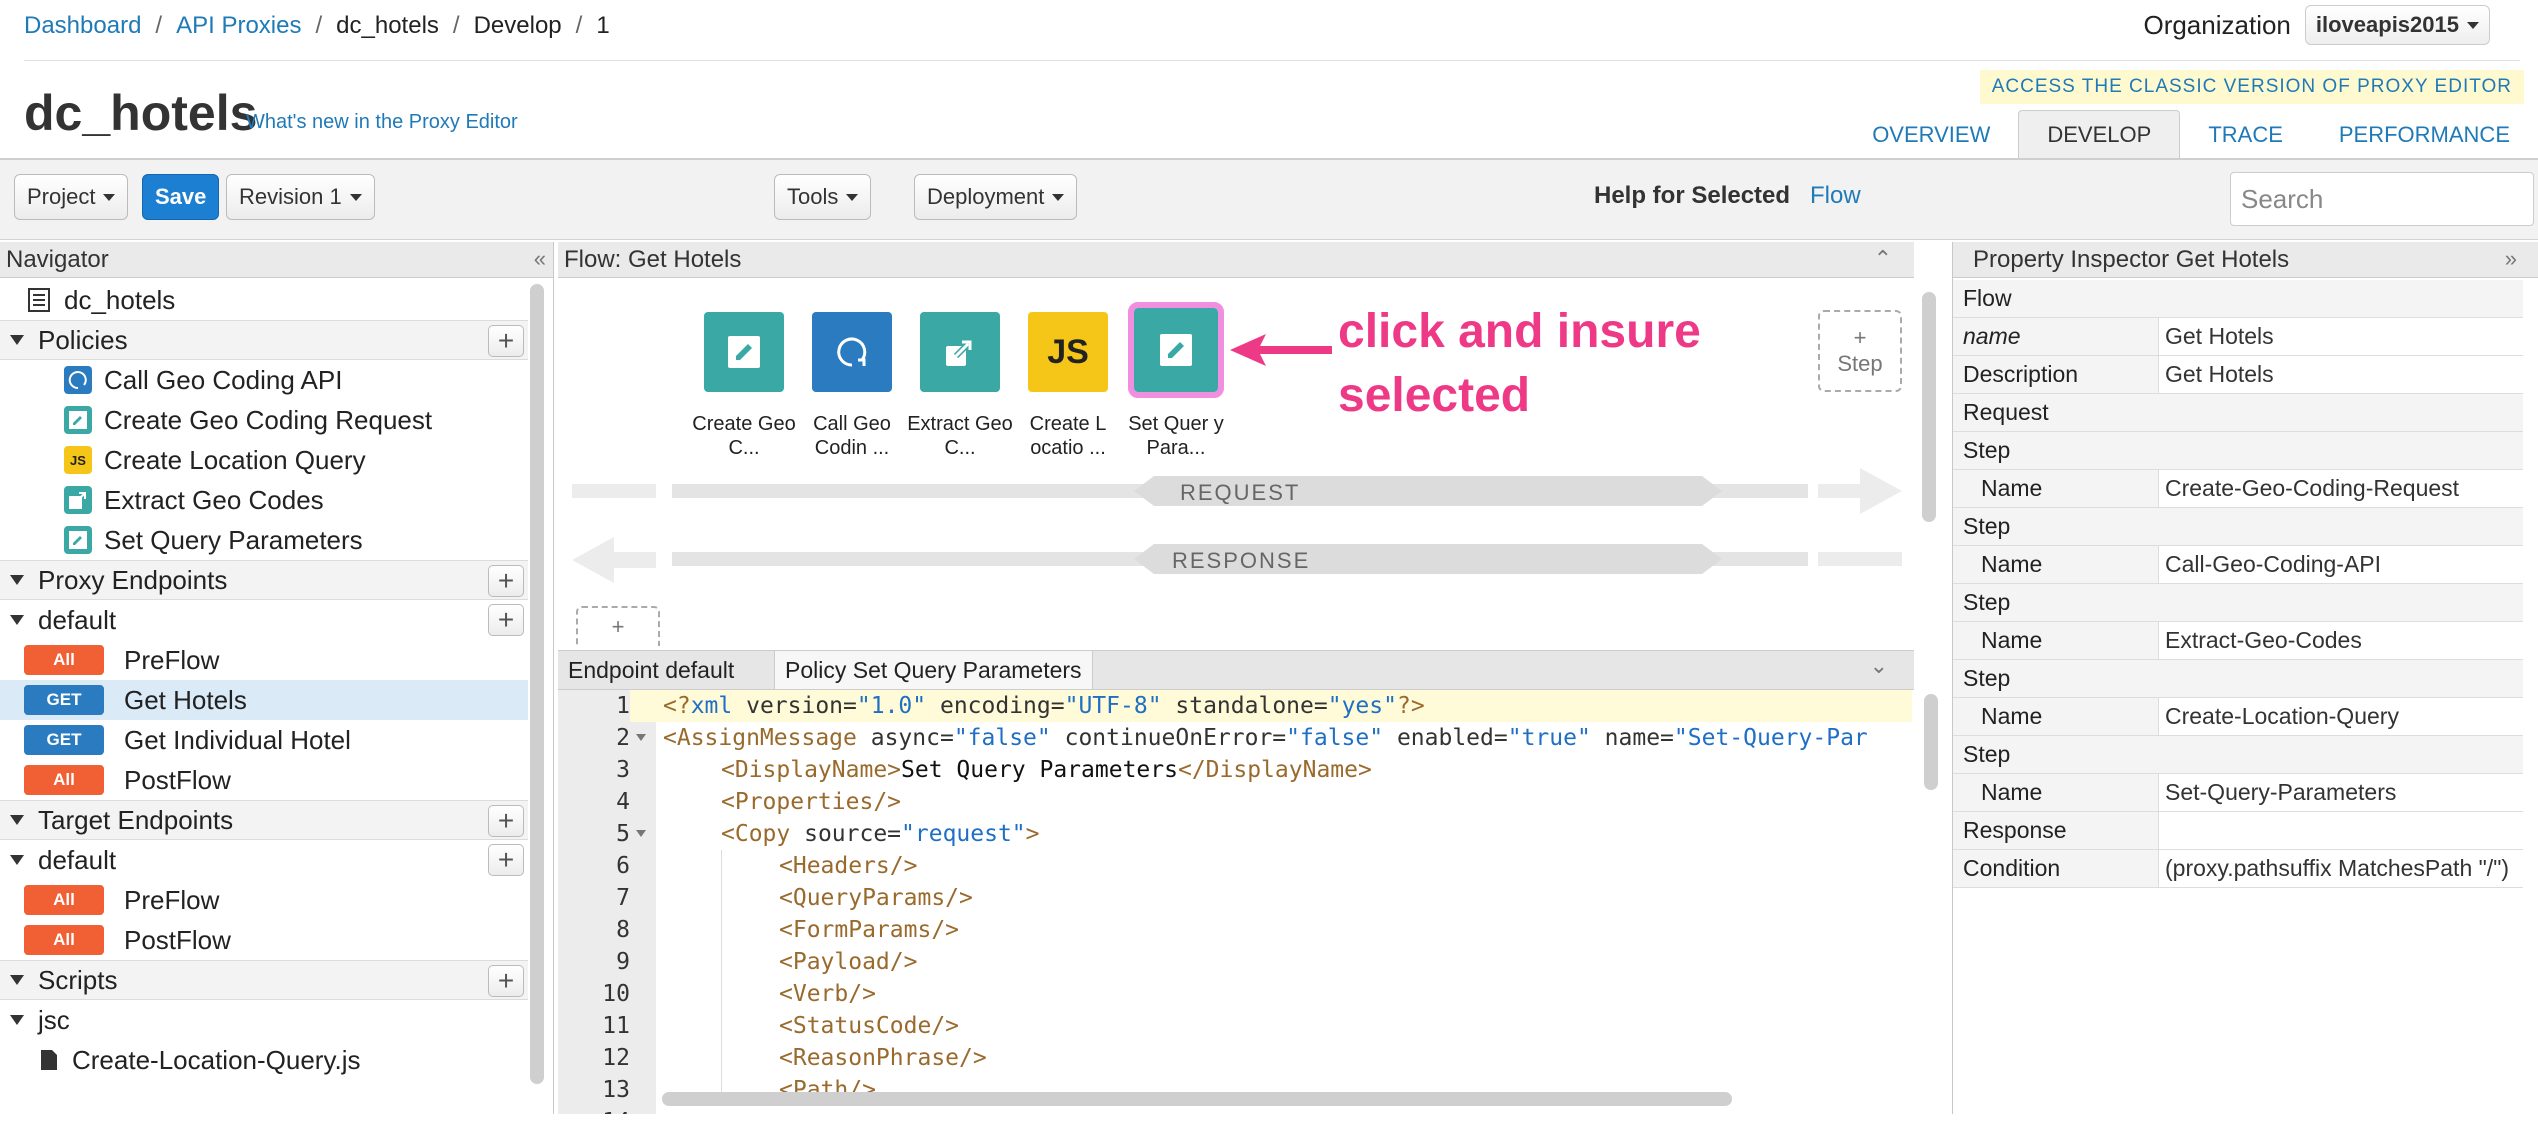 The height and width of the screenshot is (1124, 2538). Describe the element at coordinates (852, 352) in the screenshot. I see `service-callout-icon` at that location.